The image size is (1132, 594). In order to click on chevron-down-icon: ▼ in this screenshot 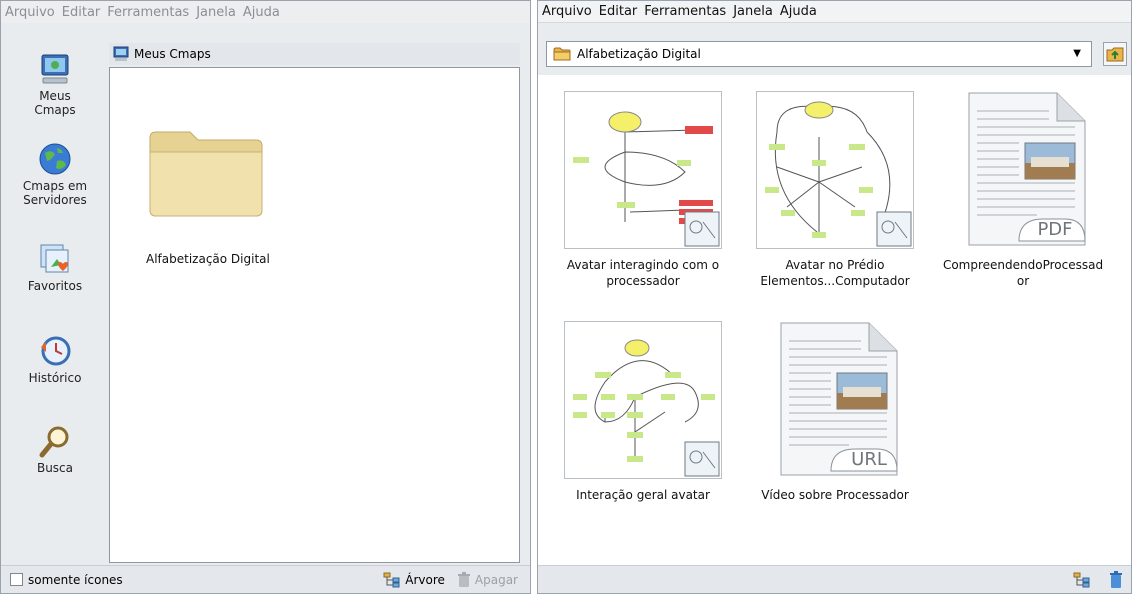, I will do `click(1077, 53)`.